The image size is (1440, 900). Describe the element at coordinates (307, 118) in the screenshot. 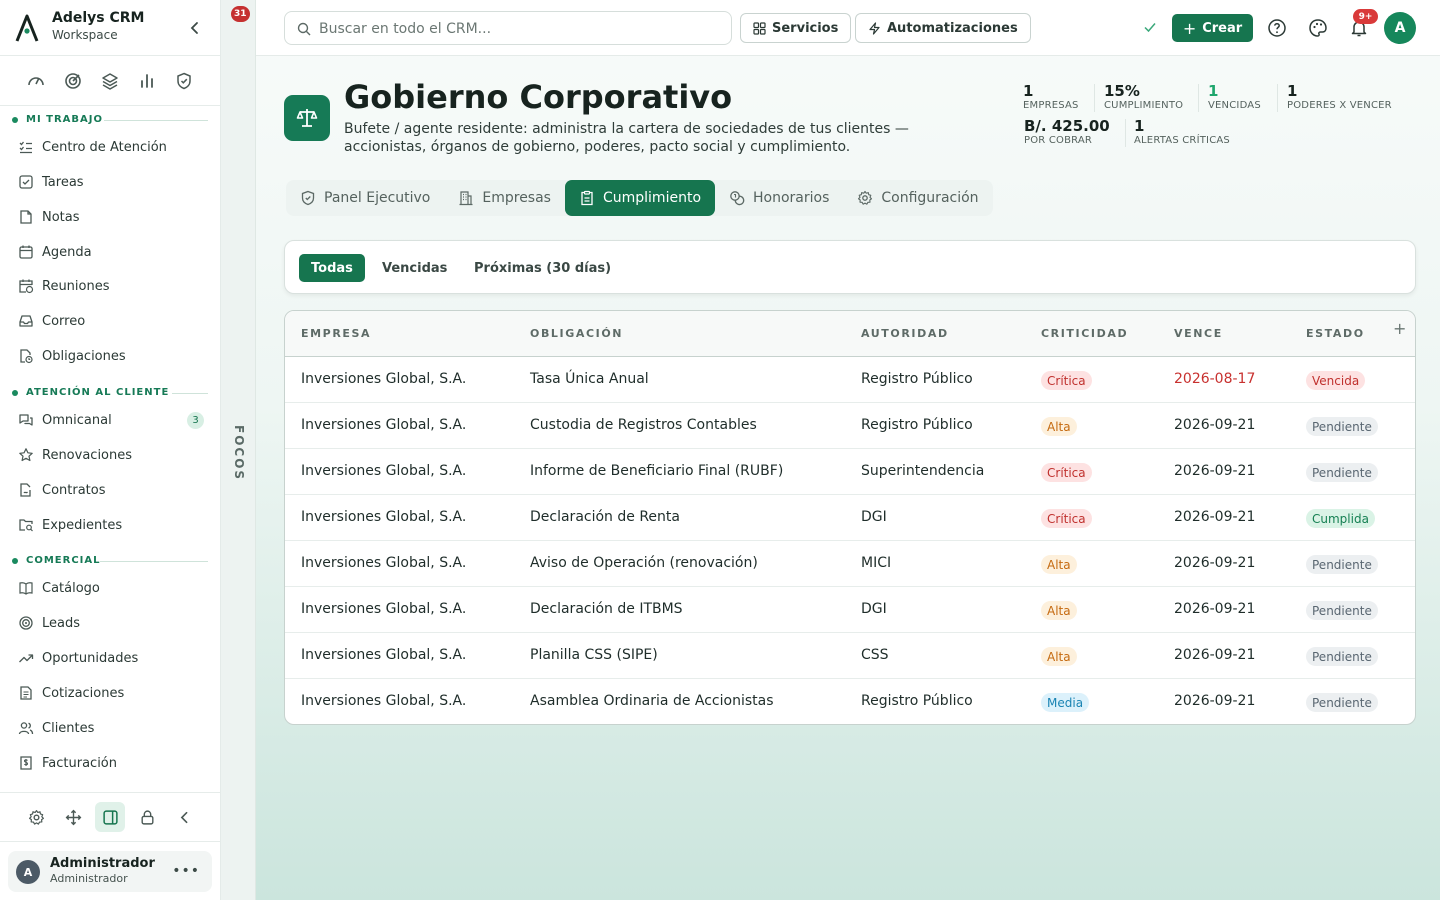

I see `scale-icon` at that location.